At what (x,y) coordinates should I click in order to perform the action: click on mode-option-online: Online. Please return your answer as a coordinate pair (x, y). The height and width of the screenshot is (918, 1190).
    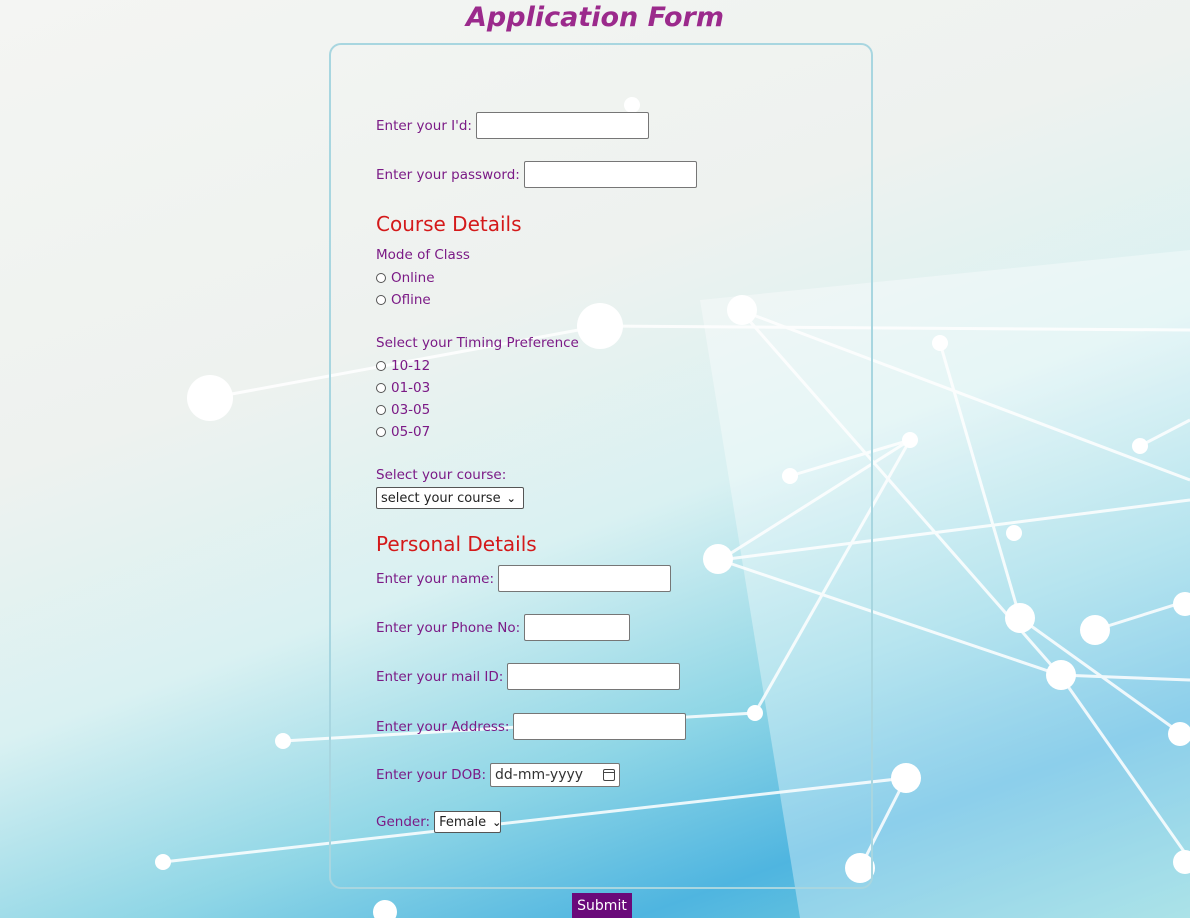
    Looking at the image, I should click on (405, 278).